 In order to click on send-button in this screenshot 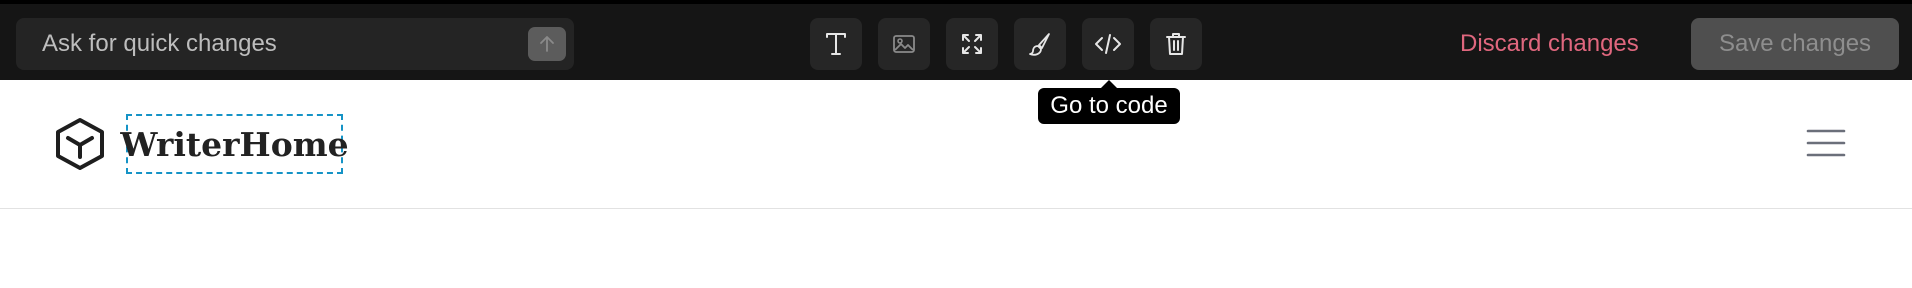, I will do `click(547, 44)`.